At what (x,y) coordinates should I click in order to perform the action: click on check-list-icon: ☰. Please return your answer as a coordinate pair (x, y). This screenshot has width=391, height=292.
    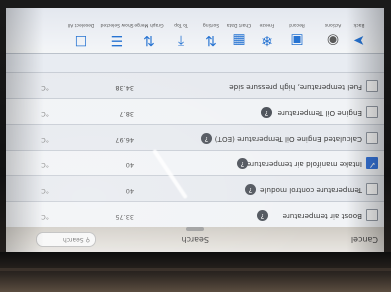
    Looking at the image, I should click on (117, 40).